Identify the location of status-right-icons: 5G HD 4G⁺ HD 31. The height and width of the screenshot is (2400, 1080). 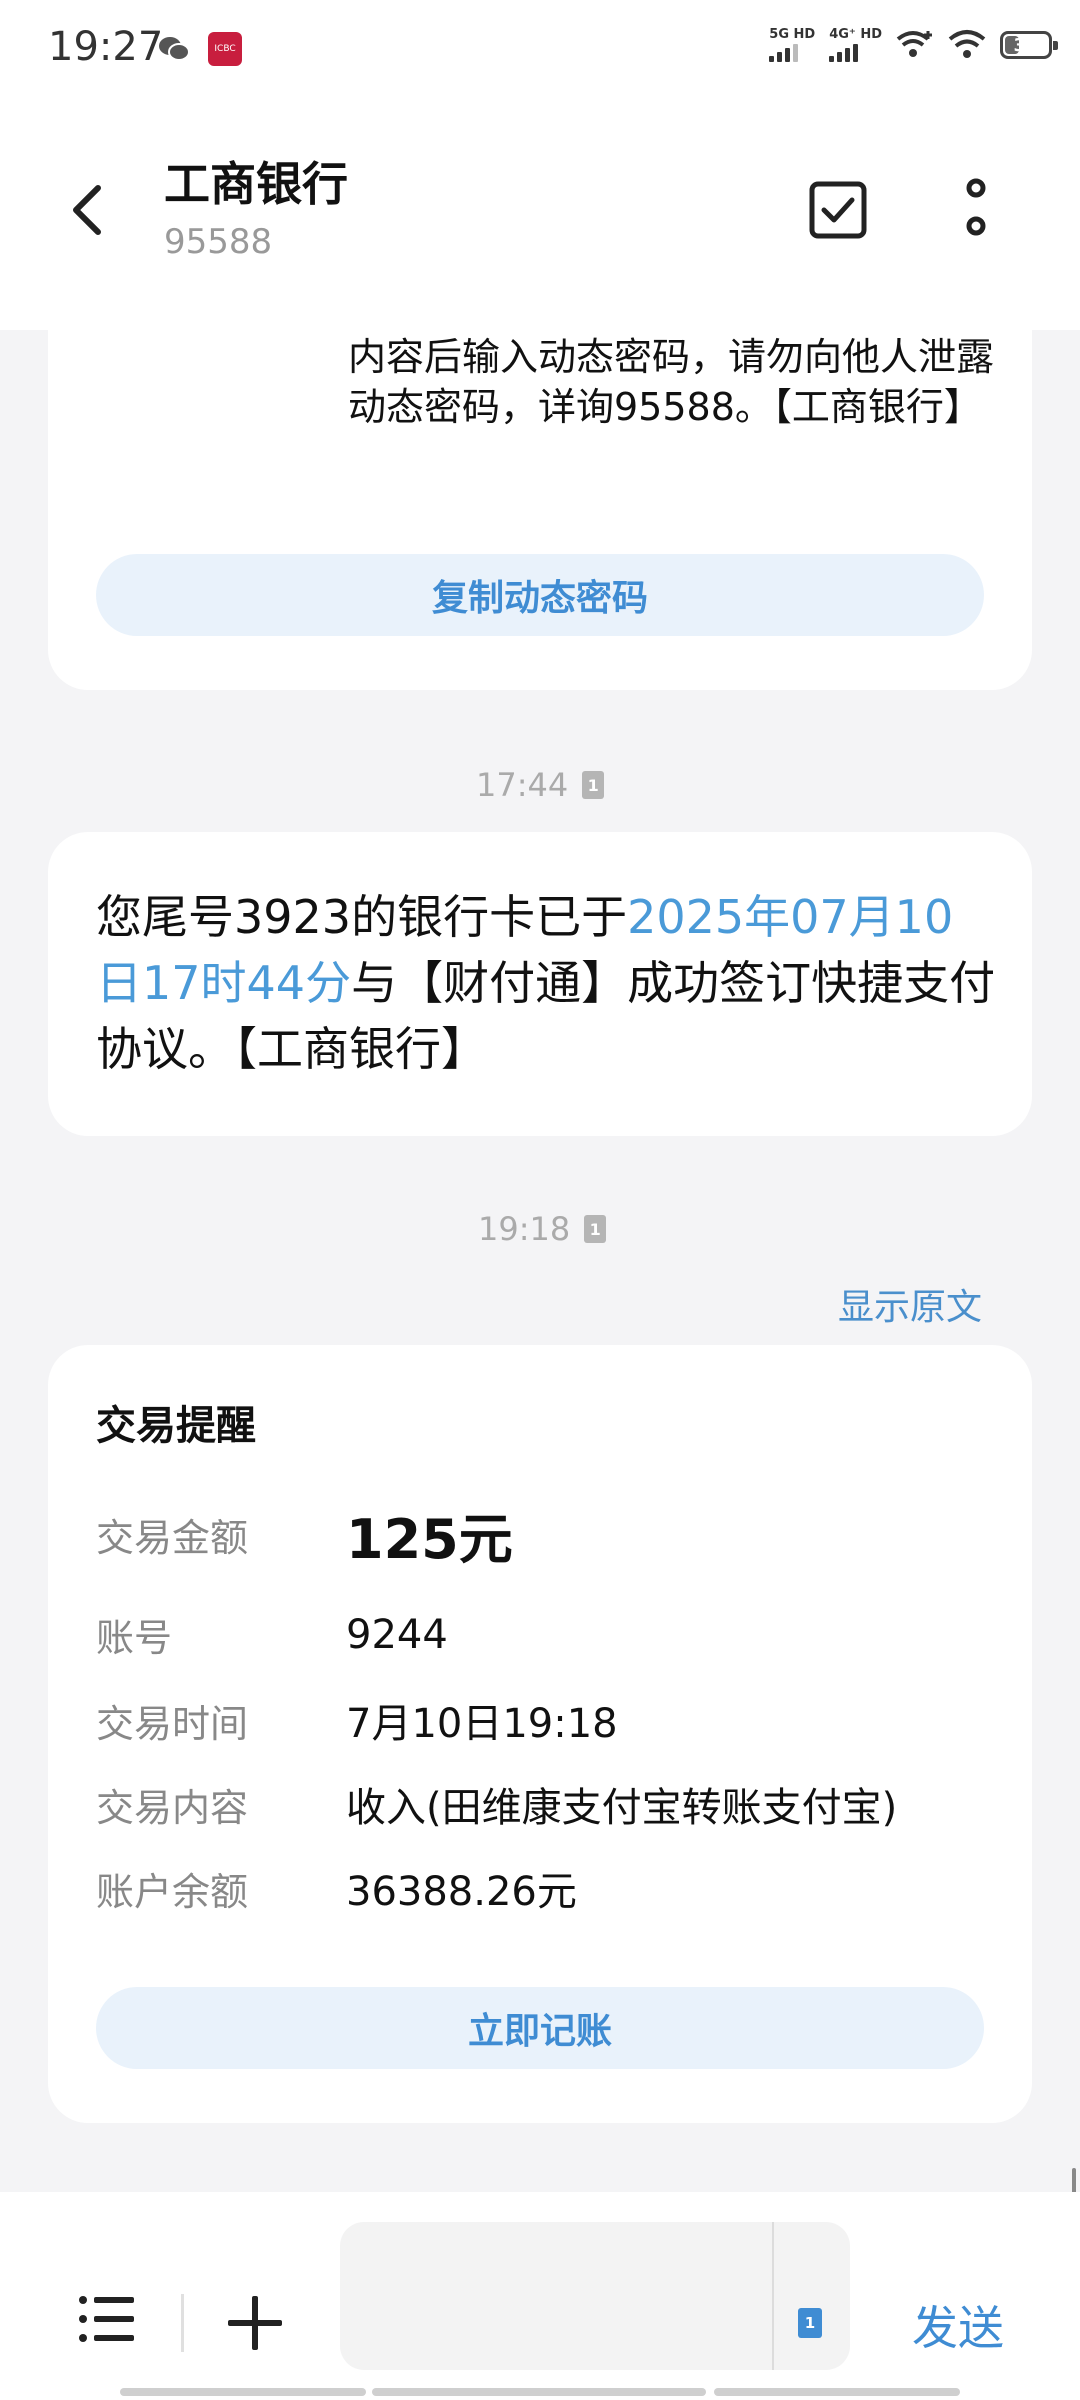
(913, 45).